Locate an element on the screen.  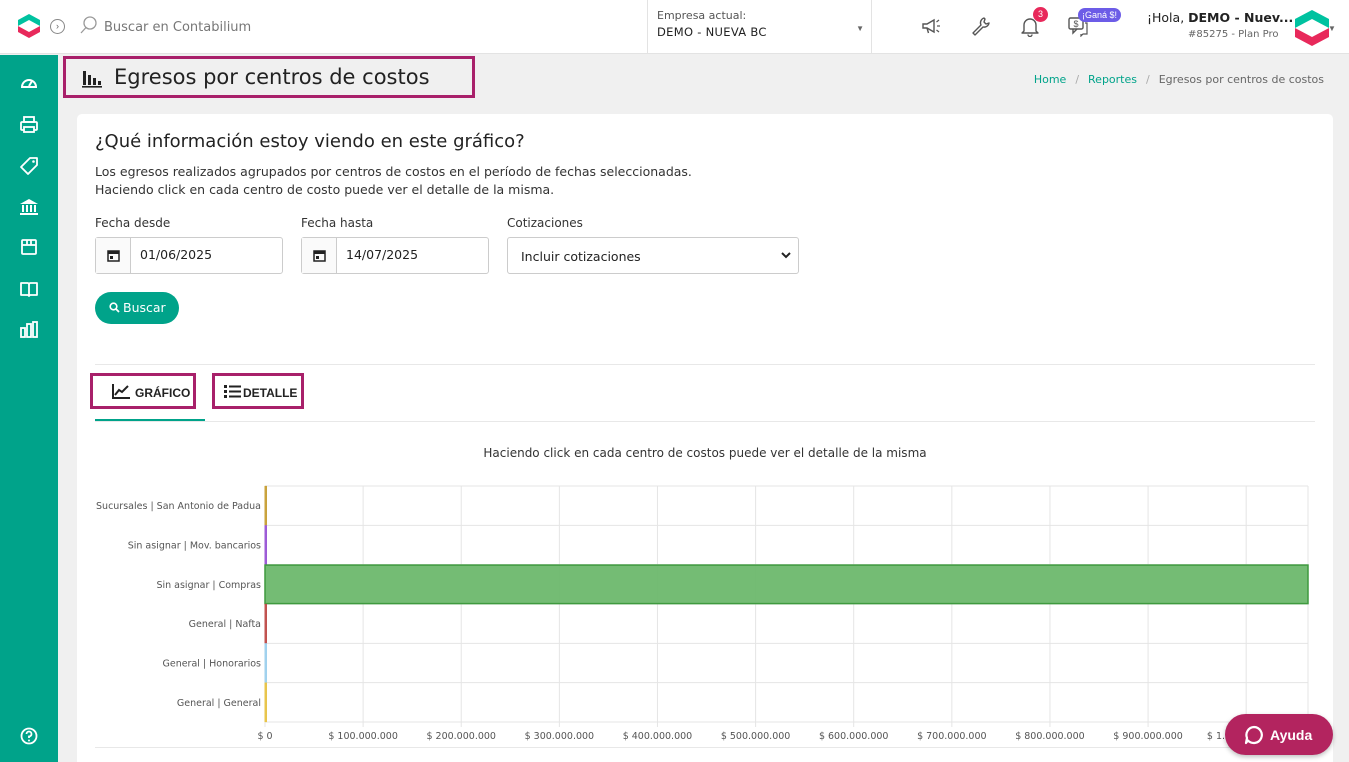
sidebar is located at coordinates (29, 408).